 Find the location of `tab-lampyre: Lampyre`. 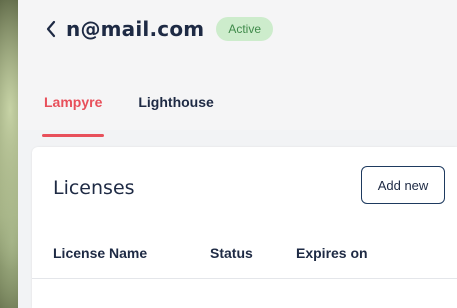

tab-lampyre: Lampyre is located at coordinates (73, 111).